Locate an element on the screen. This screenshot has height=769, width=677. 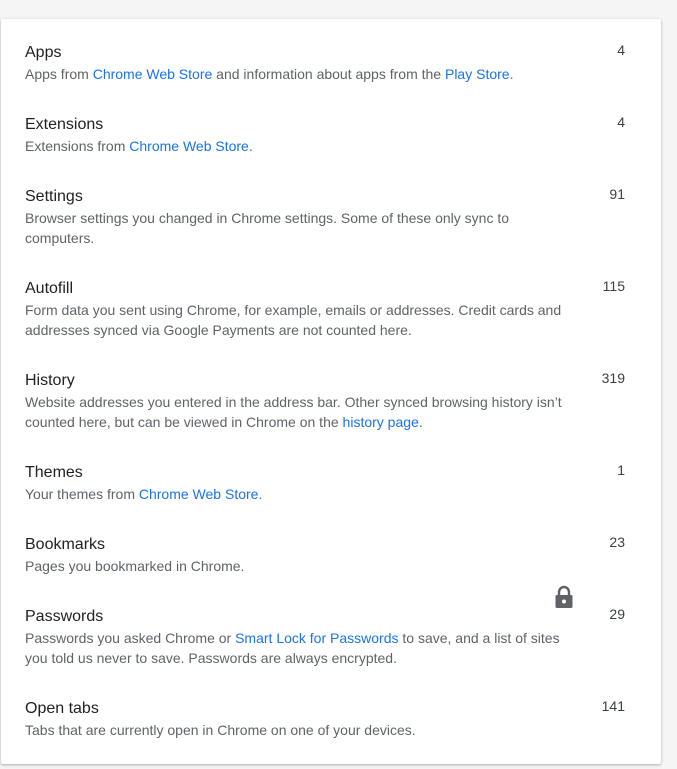
row-title: Open tabs is located at coordinates (62, 708).